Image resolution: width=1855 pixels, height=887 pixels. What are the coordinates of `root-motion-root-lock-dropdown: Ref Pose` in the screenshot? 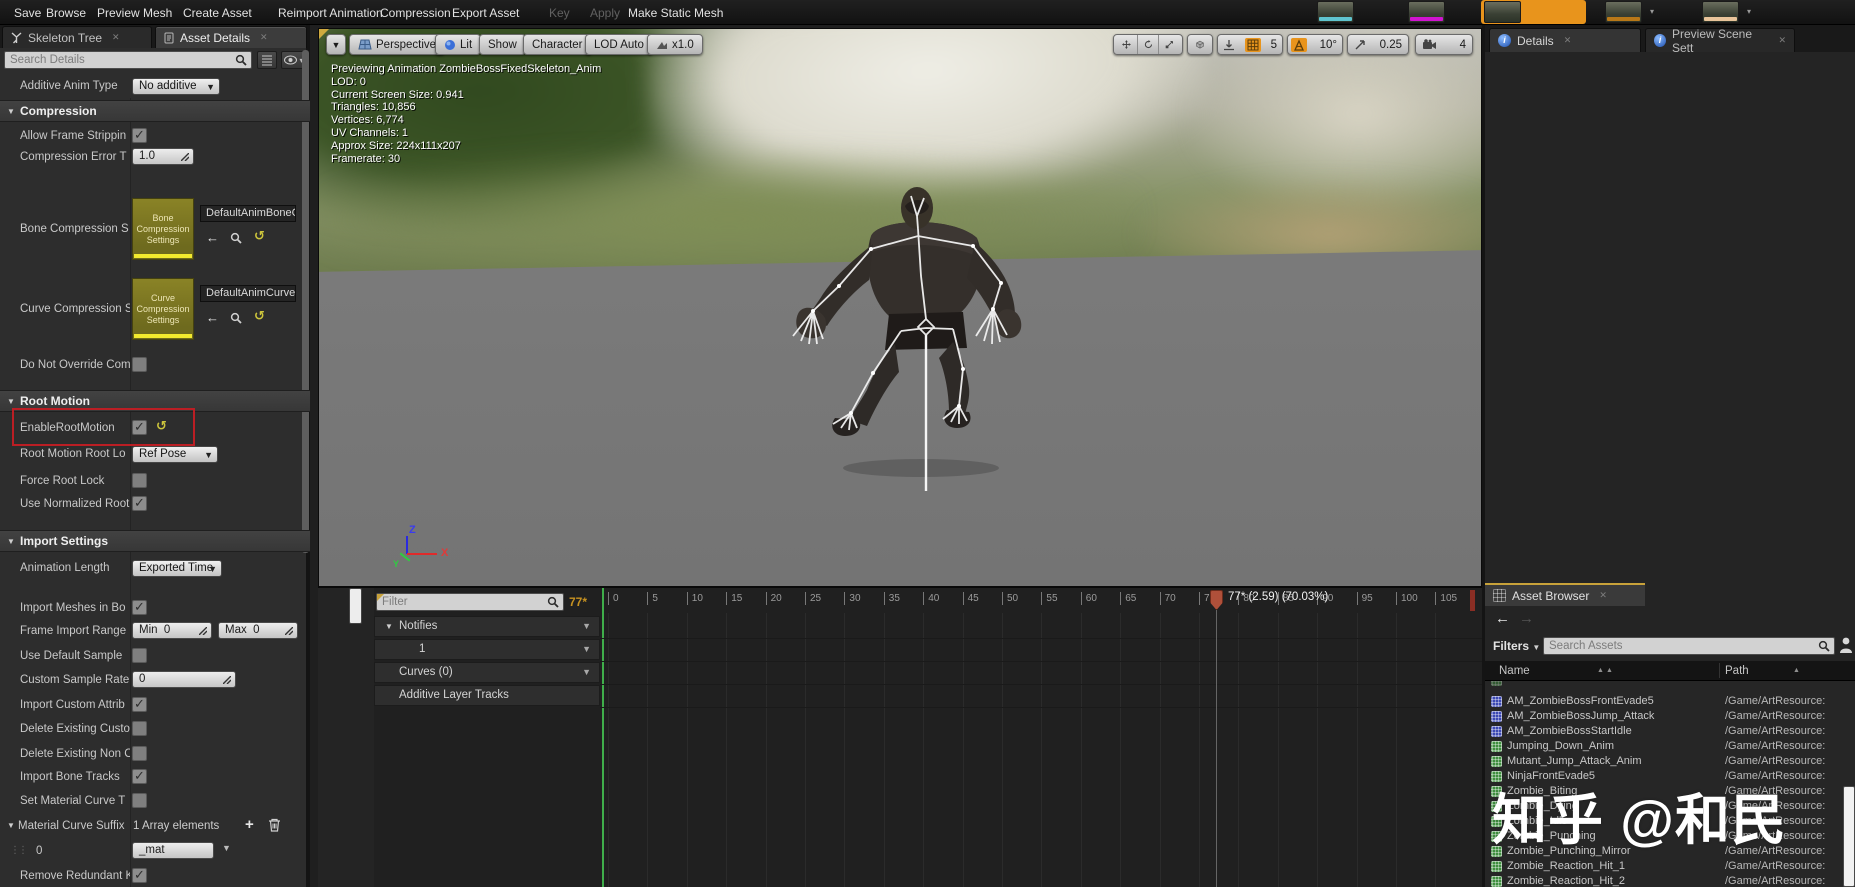 It's located at (175, 454).